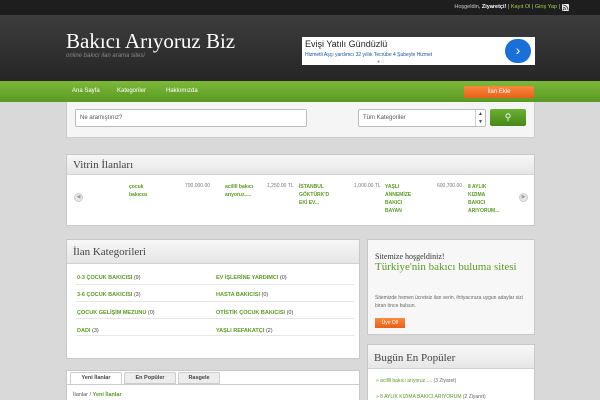 The width and height of the screenshot is (600, 400). Describe the element at coordinates (105, 56) in the screenshot. I see `site-tagline: online bakıcı ilan arama sitesi` at that location.